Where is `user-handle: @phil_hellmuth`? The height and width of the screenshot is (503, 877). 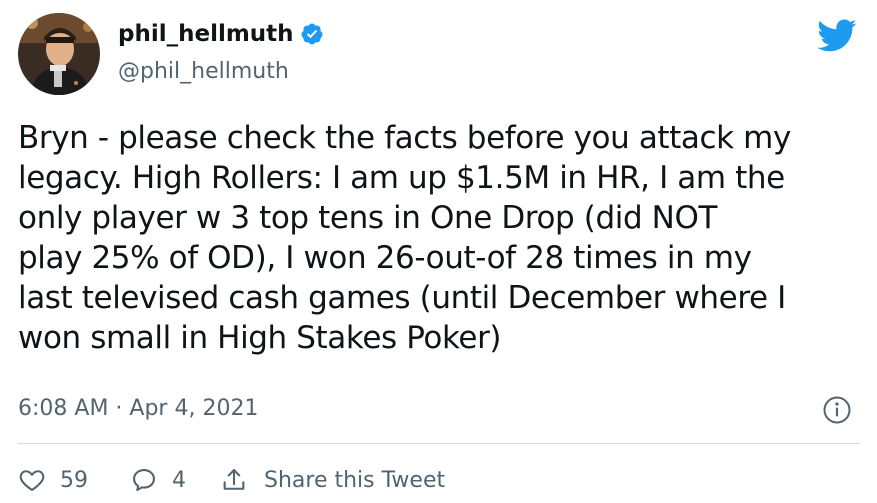
user-handle: @phil_hellmuth is located at coordinates (203, 72).